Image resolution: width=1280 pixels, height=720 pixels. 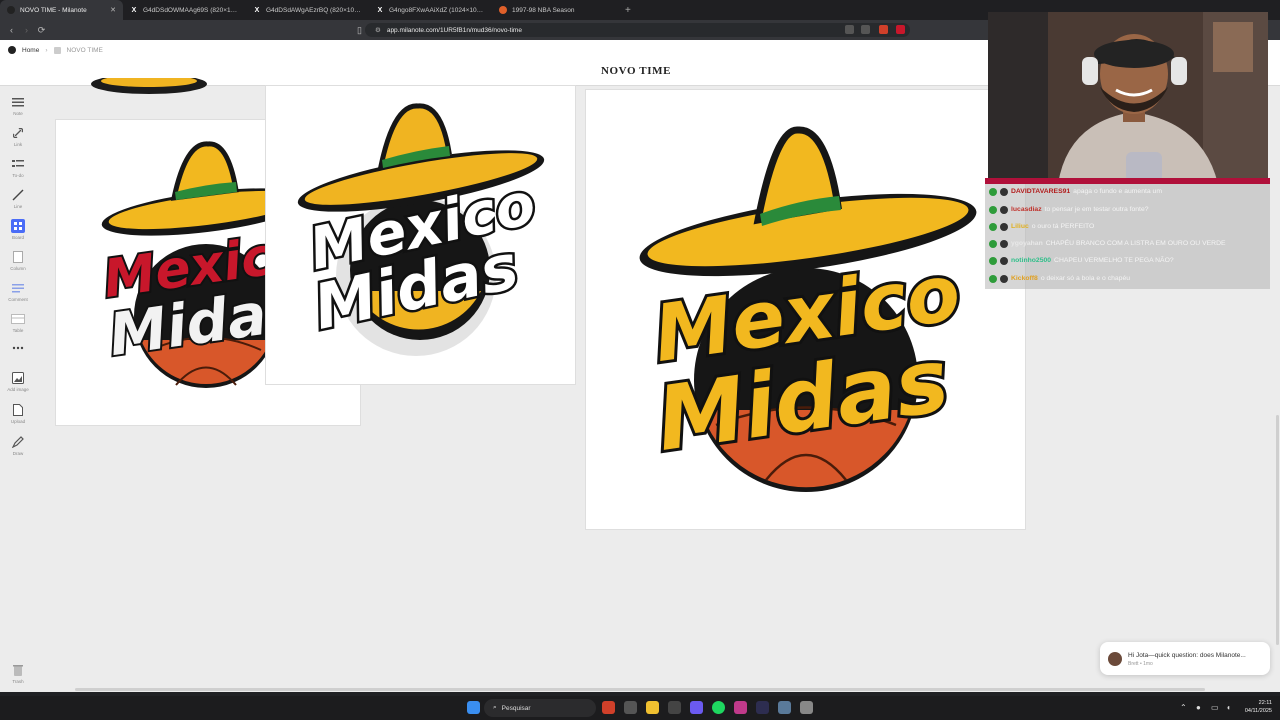 I want to click on spotify-icon, so click(x=718, y=707).